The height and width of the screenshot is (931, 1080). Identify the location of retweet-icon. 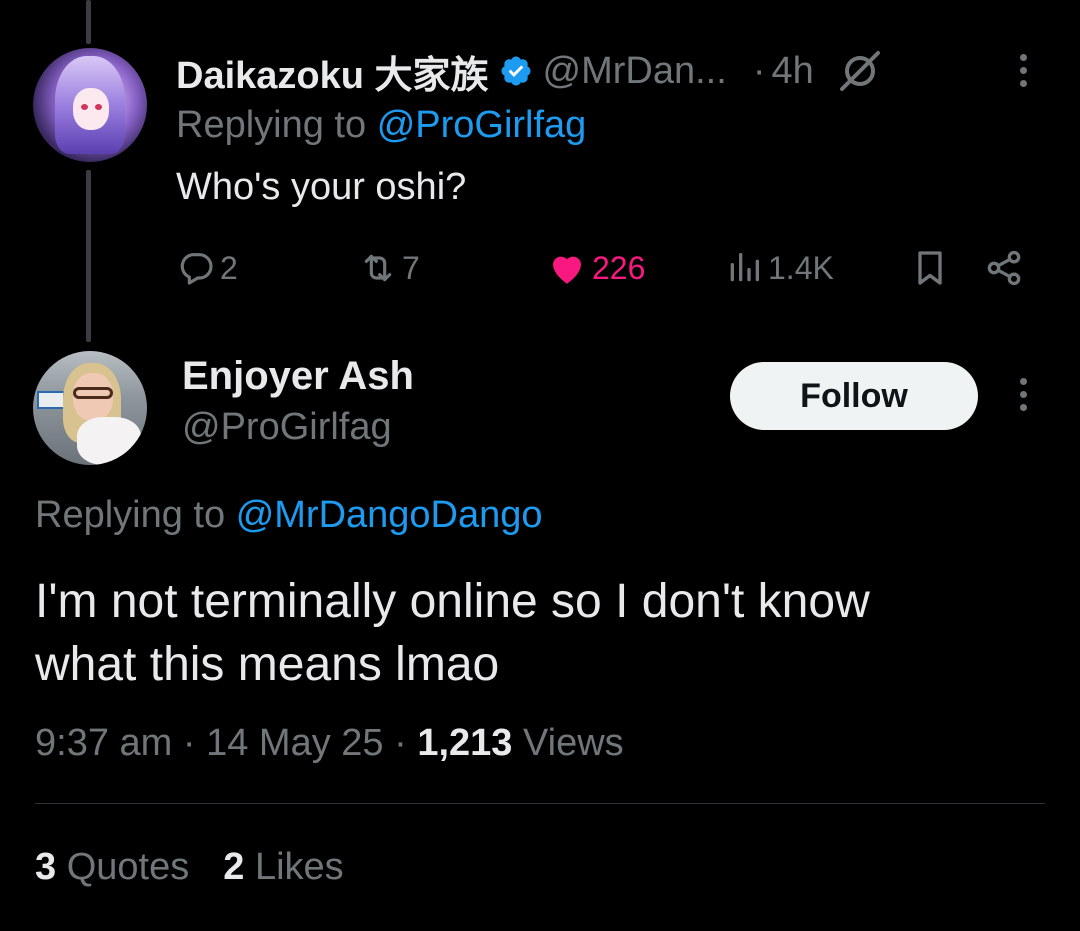
(378, 268).